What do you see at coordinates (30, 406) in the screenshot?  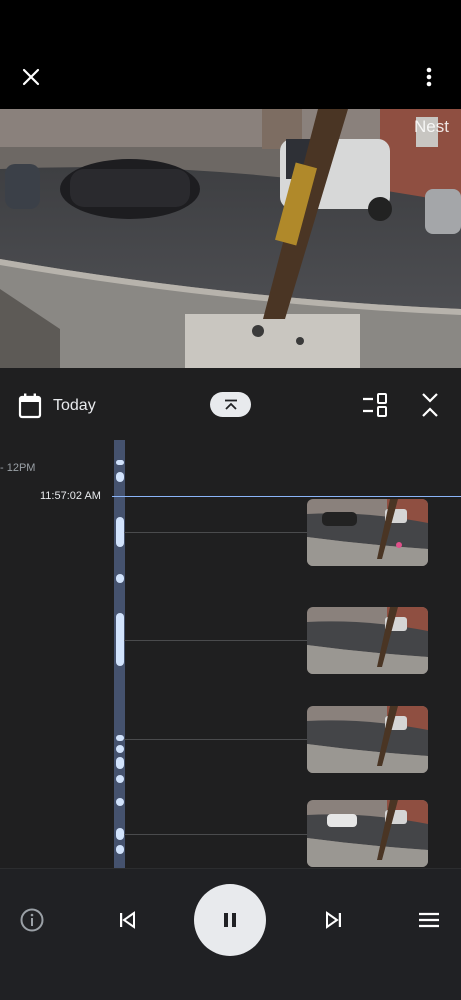 I see `calendar-icon` at bounding box center [30, 406].